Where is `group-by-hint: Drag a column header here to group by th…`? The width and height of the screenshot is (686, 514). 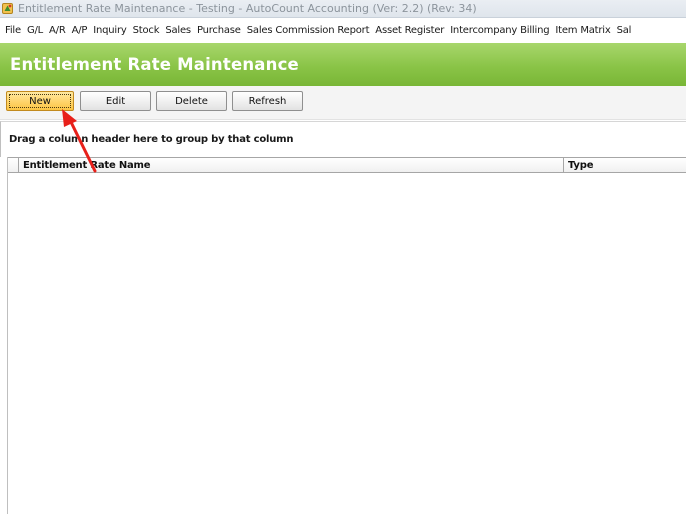
group-by-hint: Drag a column header here to group by th… is located at coordinates (151, 139).